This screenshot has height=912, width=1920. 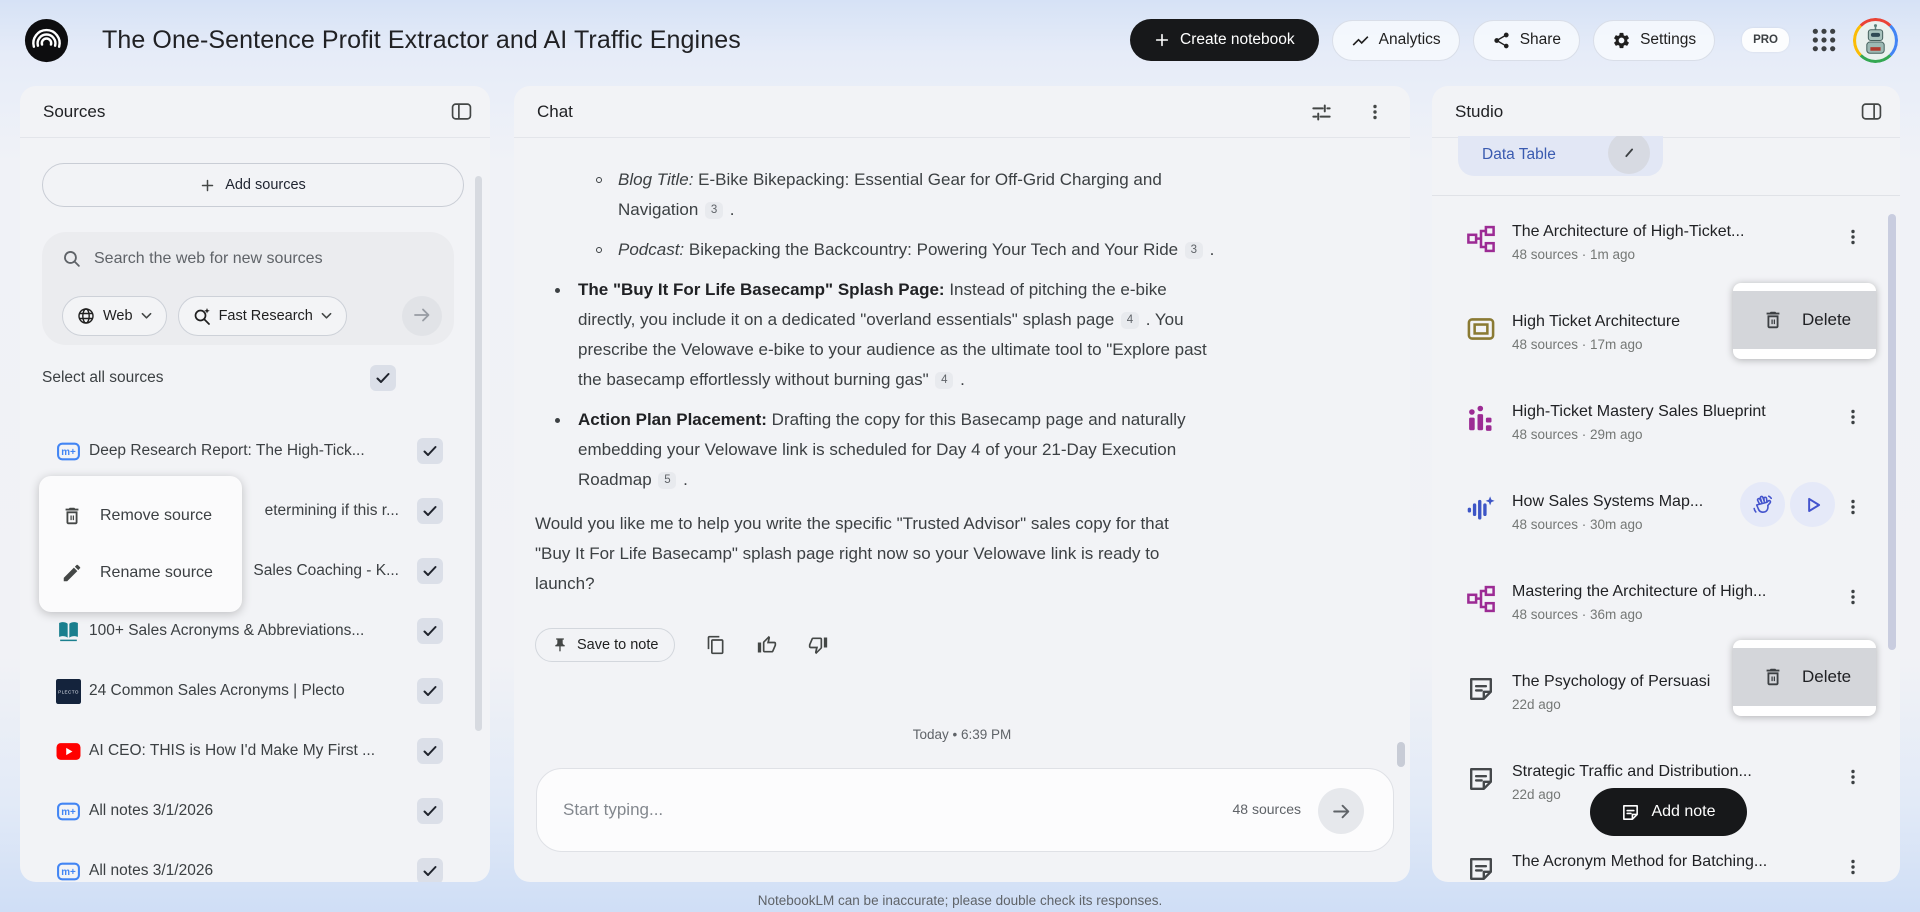 What do you see at coordinates (156, 515) in the screenshot?
I see `context-menu-label: Remove source` at bounding box center [156, 515].